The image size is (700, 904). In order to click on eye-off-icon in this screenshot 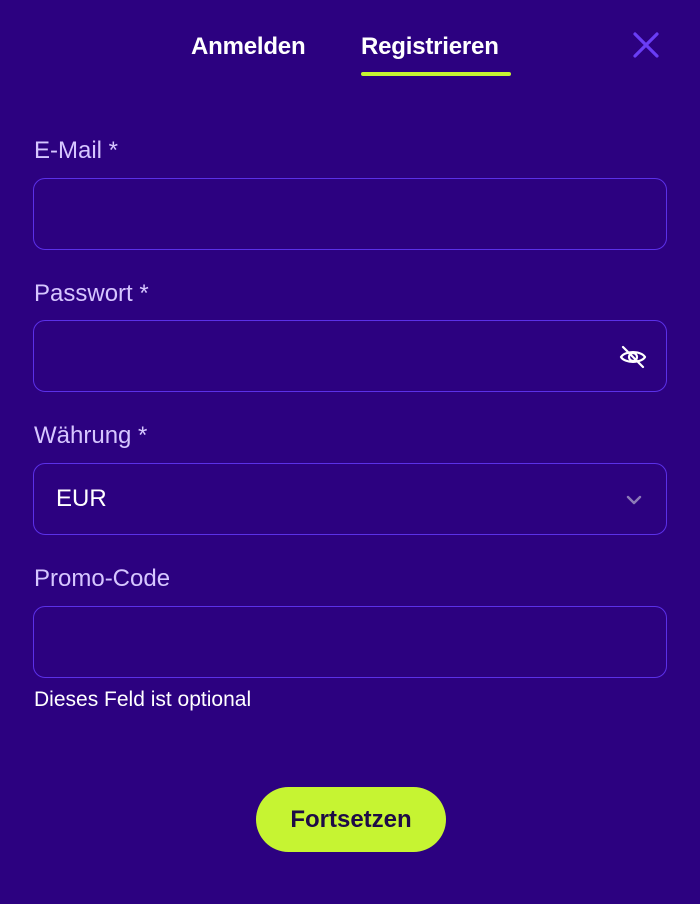, I will do `click(633, 357)`.